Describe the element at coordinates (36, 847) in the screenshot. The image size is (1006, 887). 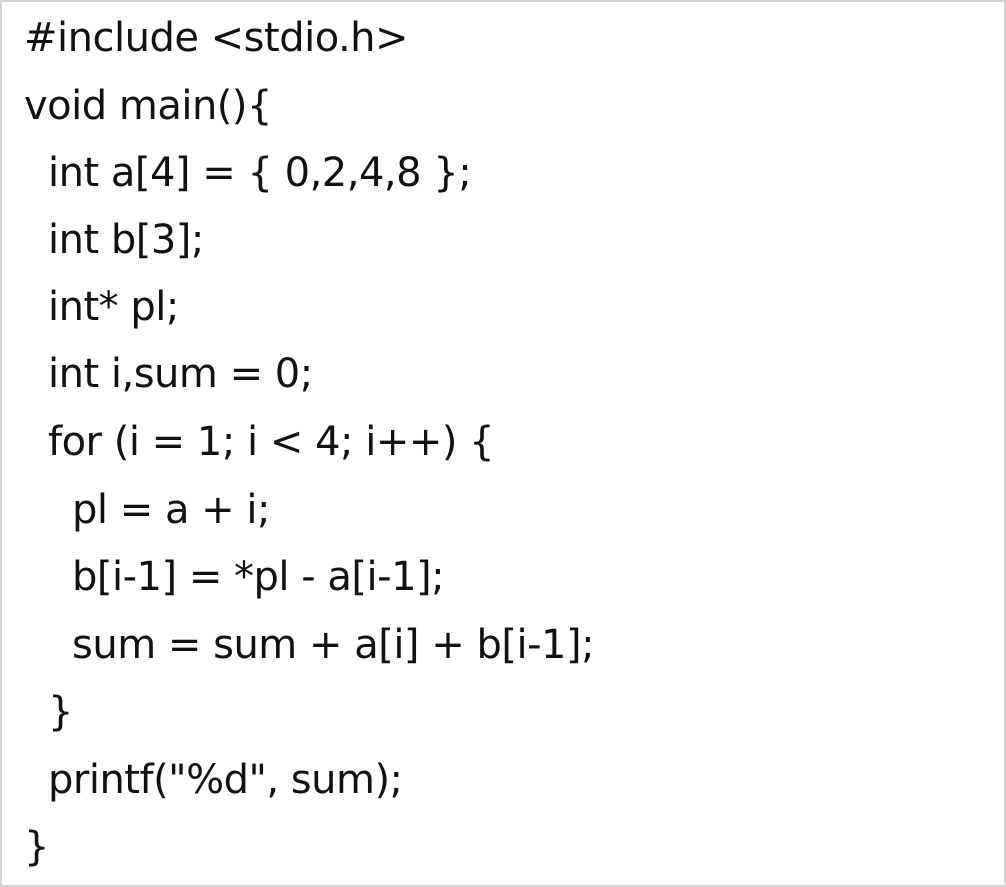
I see `code-line-13: }` at that location.